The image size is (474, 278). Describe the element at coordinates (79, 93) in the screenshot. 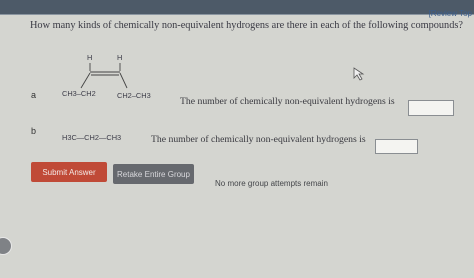

I see `molecule-a-left-group: CH3–CH2` at that location.